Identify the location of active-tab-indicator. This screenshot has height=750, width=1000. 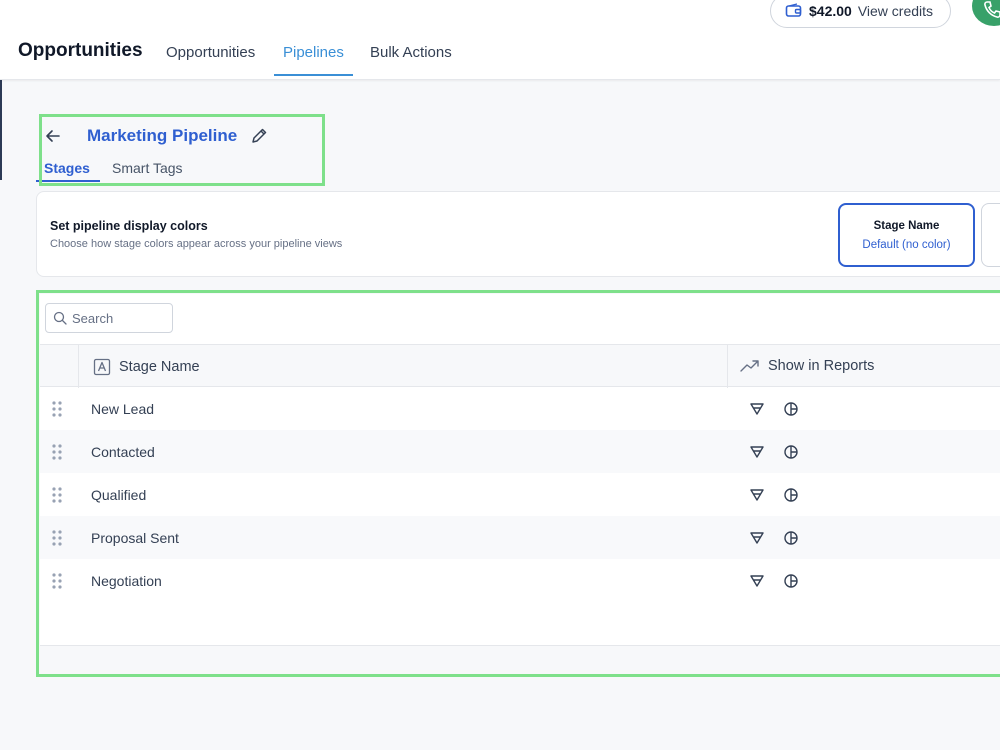
(313, 75).